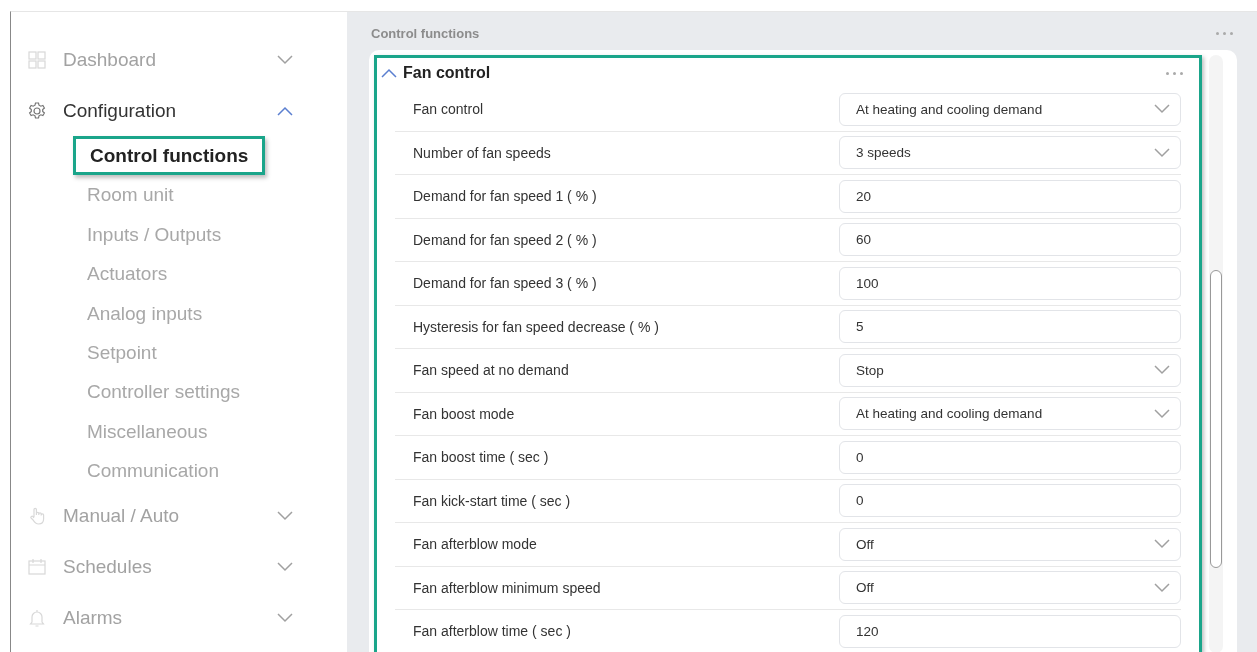 The image size is (1257, 652). What do you see at coordinates (1010, 240) in the screenshot?
I see `input-field: 60` at bounding box center [1010, 240].